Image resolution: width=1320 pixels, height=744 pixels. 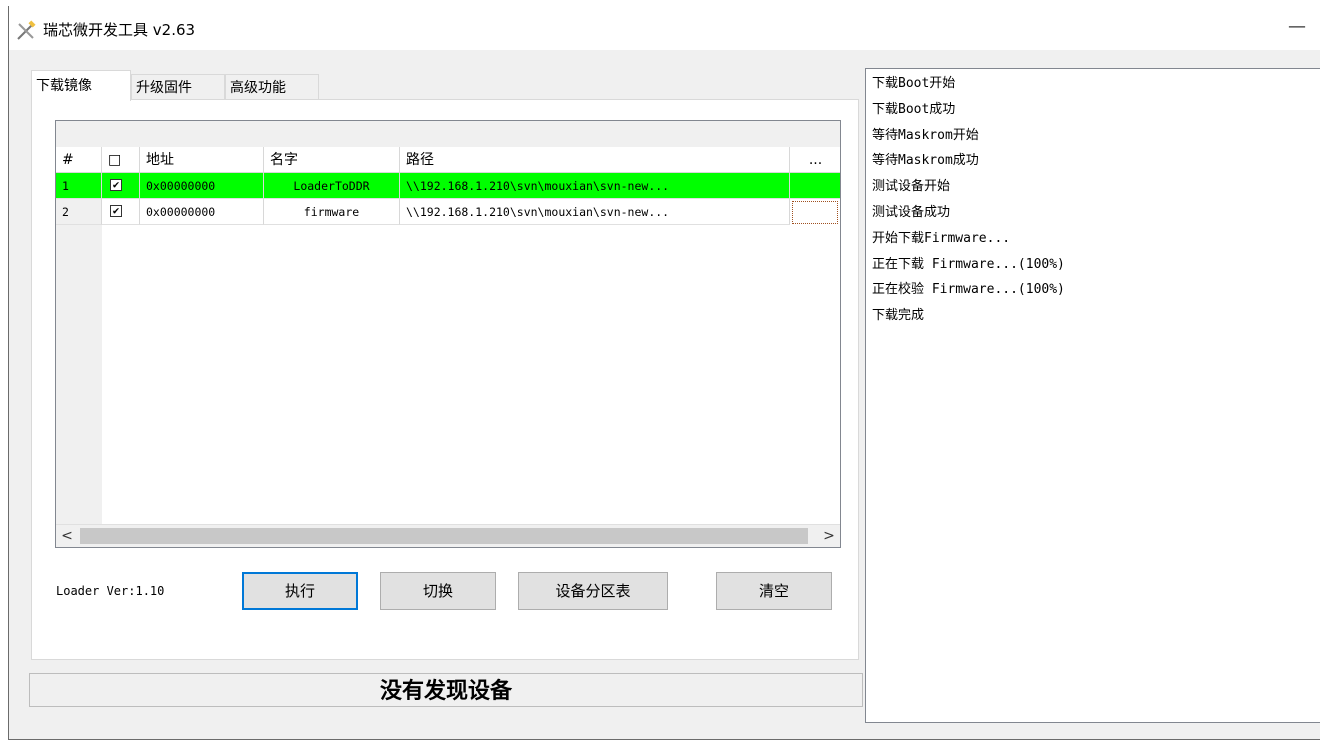 What do you see at coordinates (1297, 27) in the screenshot?
I see `minimize-button: —` at bounding box center [1297, 27].